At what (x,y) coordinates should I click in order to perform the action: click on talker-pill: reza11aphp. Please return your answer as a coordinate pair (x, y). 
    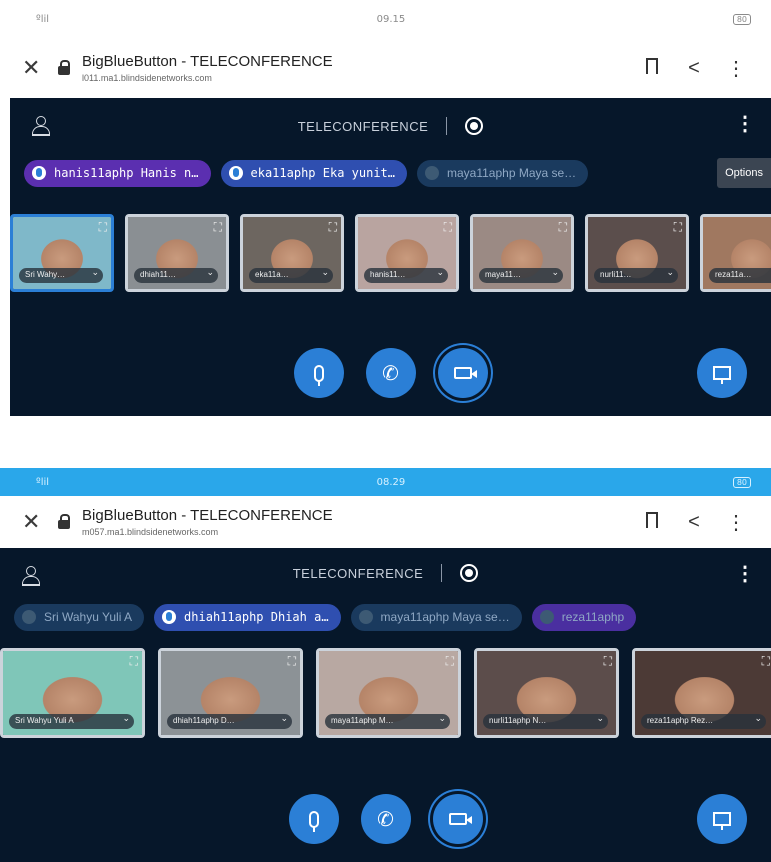
    Looking at the image, I should click on (584, 617).